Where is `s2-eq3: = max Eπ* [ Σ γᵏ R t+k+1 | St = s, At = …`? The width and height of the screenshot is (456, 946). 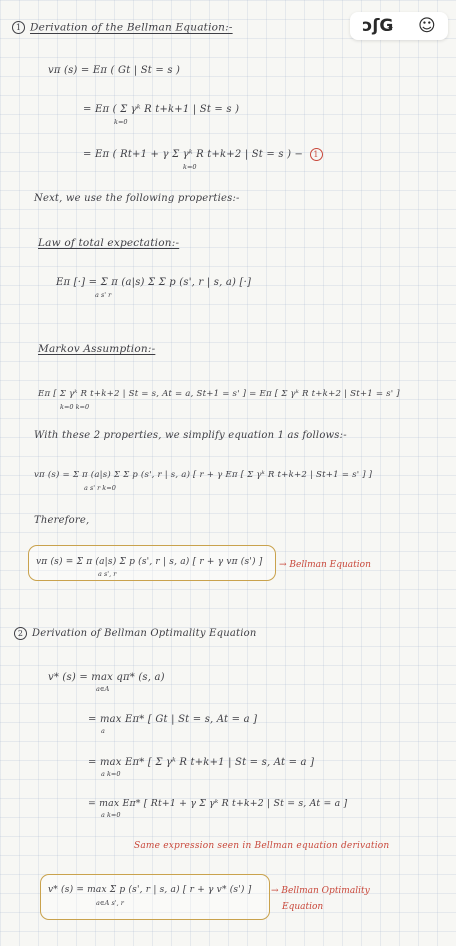
s2-eq3: = max Eπ* [ Σ γᵏ R t+k+1 | St = s, At = … is located at coordinates (201, 762).